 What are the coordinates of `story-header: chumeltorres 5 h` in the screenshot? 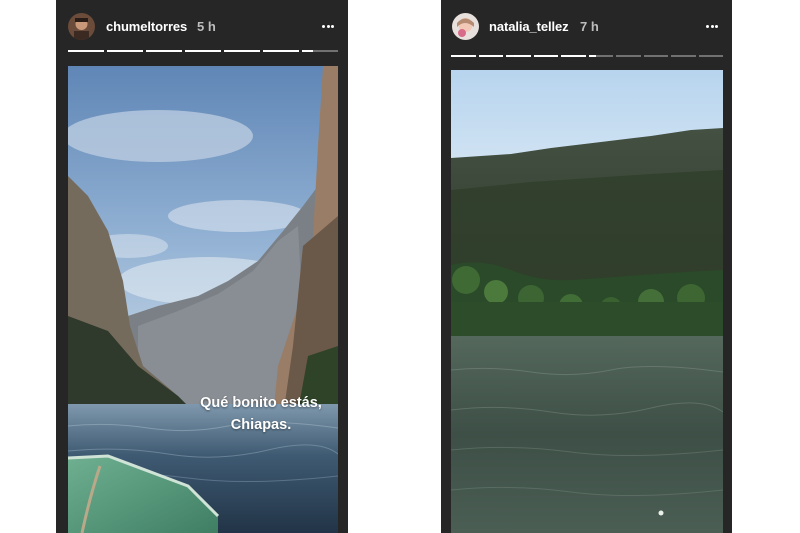 It's located at (202, 27).